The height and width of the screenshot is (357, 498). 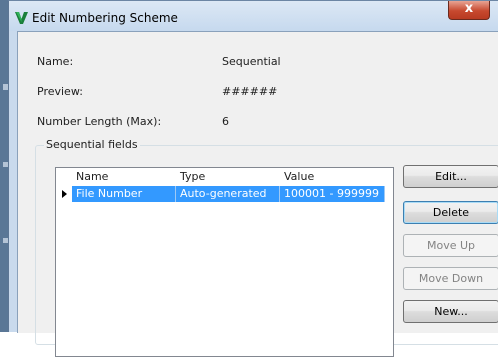 What do you see at coordinates (99, 121) in the screenshot?
I see `number-length-label: Number Length (Max):` at bounding box center [99, 121].